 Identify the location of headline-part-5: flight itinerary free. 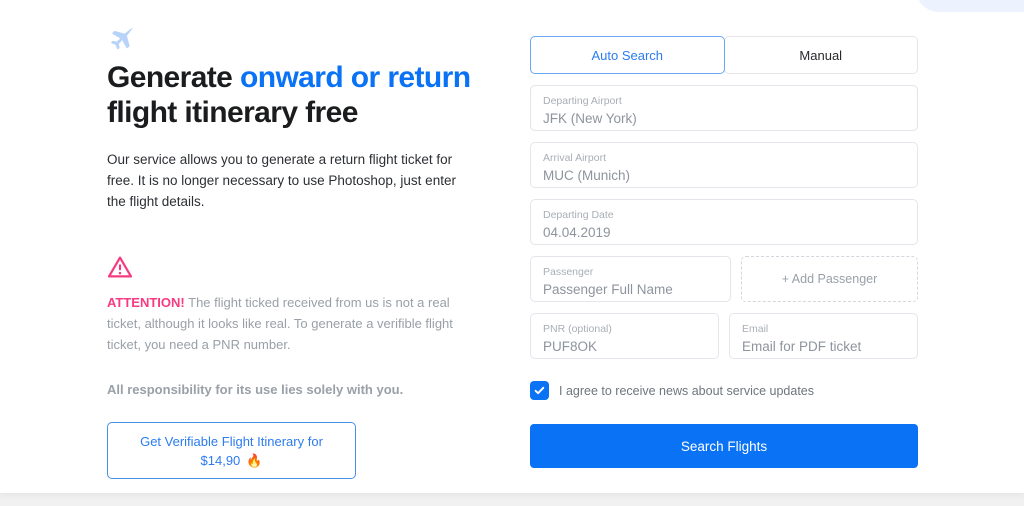
(232, 112).